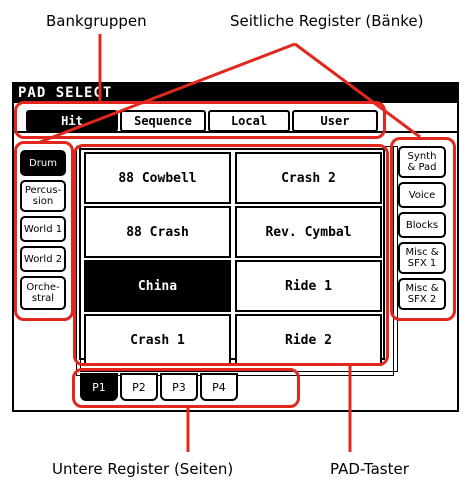 This screenshot has height=486, width=473. What do you see at coordinates (327, 21) in the screenshot?
I see `caption-side-tabs: Seitliche Register (Bänke)` at bounding box center [327, 21].